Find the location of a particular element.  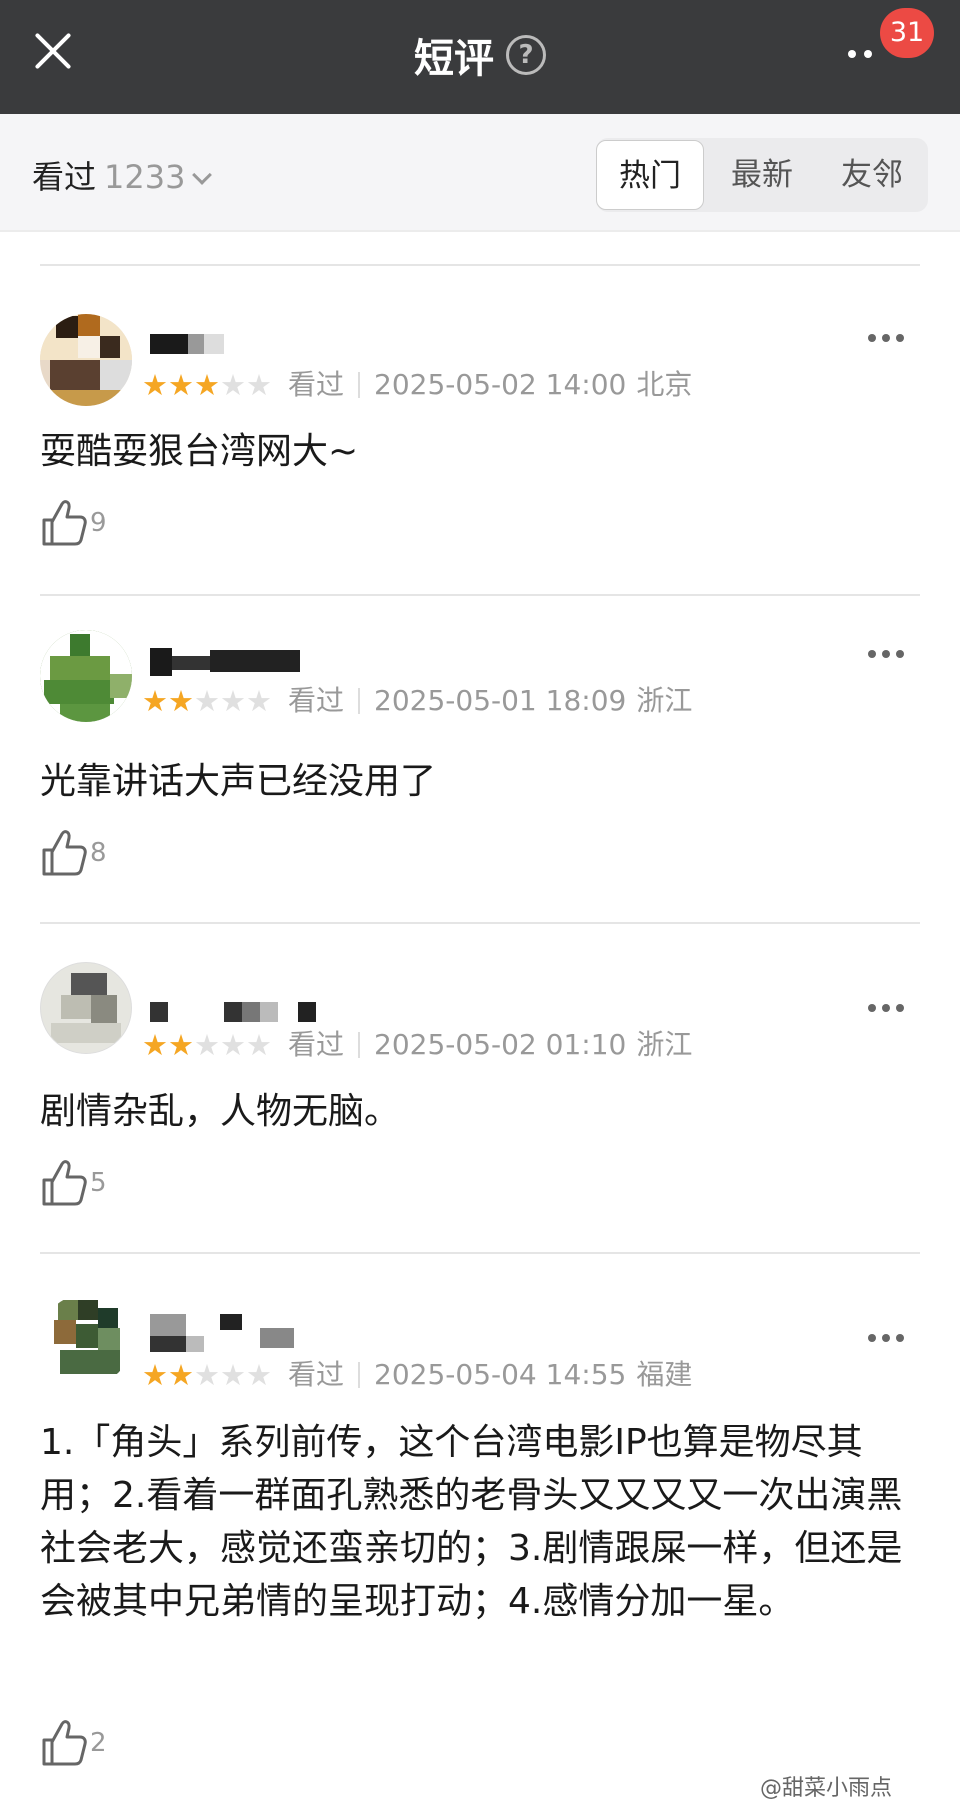

rating-row: ★★★★★ 看过 2025-05-01 18:09 浙江 is located at coordinates (417, 700).